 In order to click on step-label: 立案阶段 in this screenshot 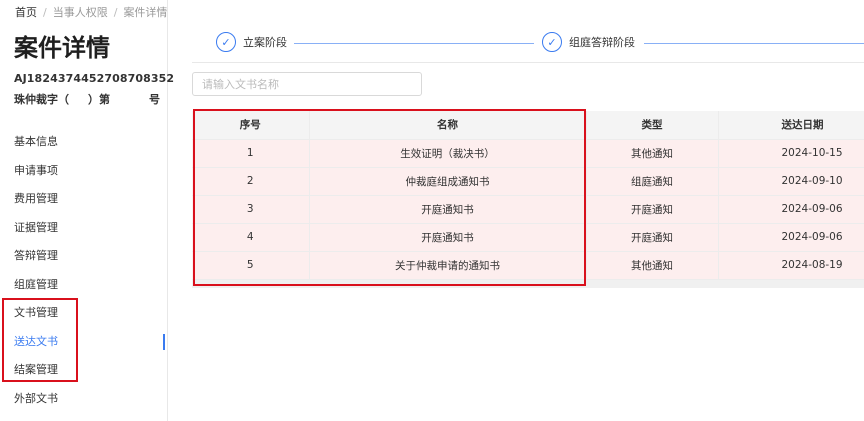, I will do `click(265, 42)`.